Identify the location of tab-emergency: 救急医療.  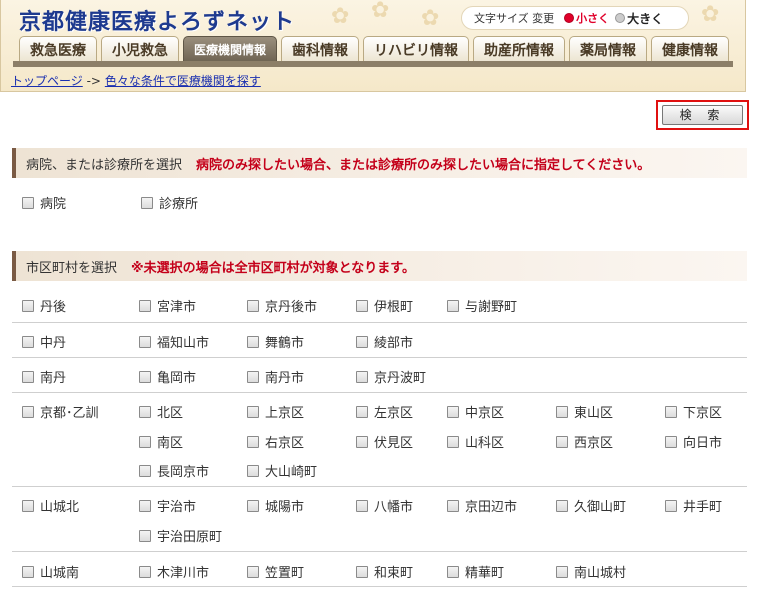
(58, 49).